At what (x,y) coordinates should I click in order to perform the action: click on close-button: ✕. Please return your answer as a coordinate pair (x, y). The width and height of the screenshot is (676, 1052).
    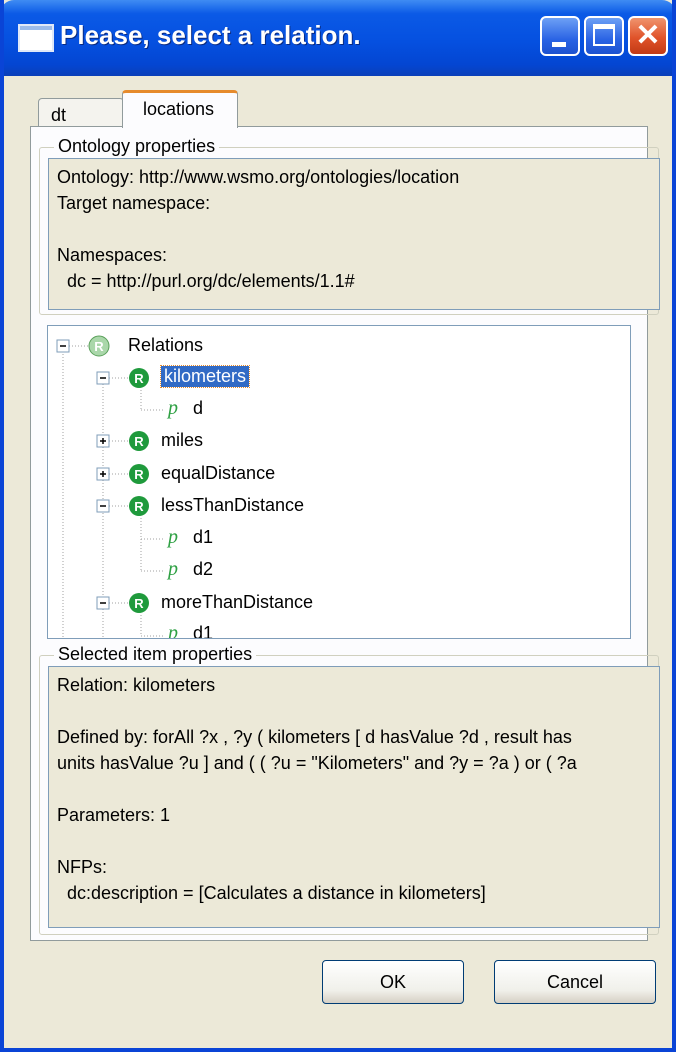
    Looking at the image, I should click on (648, 36).